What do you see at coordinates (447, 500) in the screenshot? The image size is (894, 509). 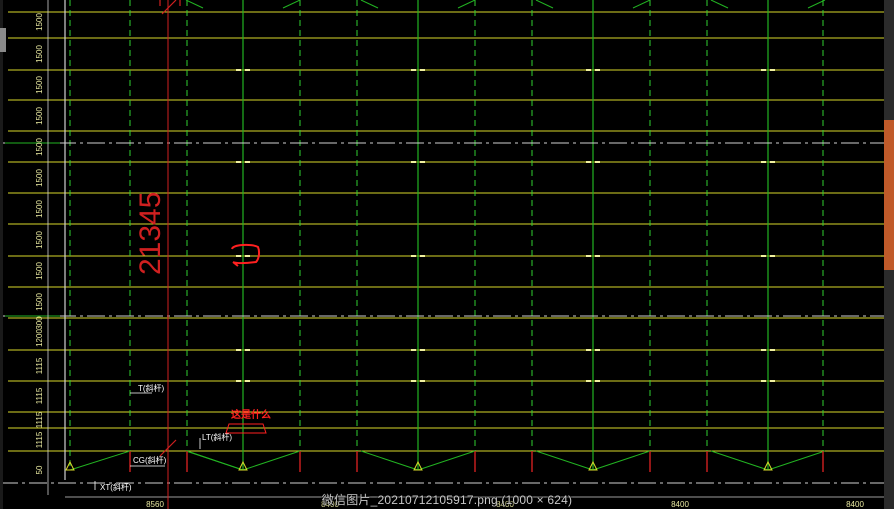 I see `image-caption: 微信图片_20210712105917.png (1000 × 624)` at bounding box center [447, 500].